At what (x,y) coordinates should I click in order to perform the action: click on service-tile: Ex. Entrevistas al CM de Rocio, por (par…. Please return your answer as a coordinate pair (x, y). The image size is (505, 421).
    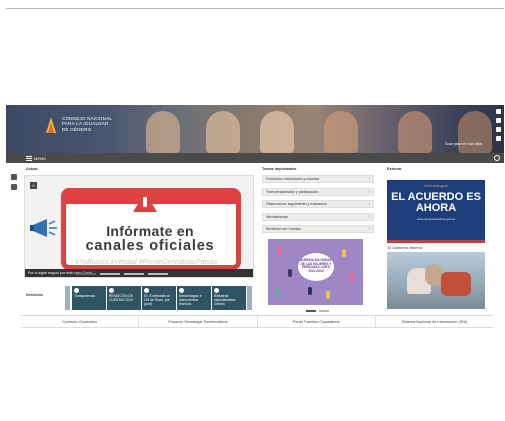
    Looking at the image, I should click on (159, 298).